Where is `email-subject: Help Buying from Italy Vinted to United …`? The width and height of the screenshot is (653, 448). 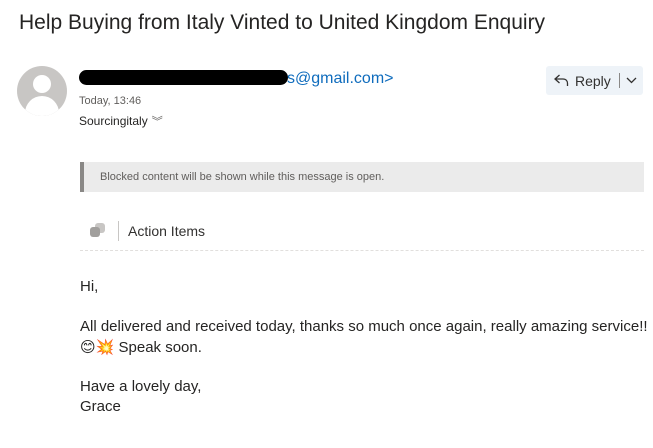 email-subject: Help Buying from Italy Vinted to United … is located at coordinates (282, 22).